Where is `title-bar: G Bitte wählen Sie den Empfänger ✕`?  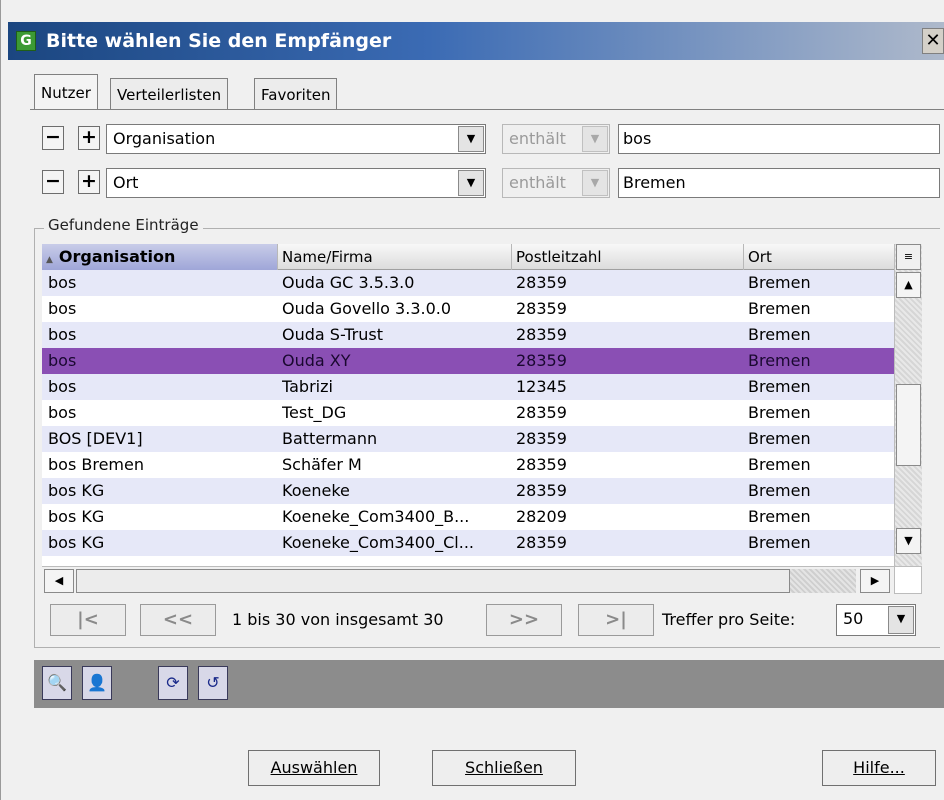 title-bar: G Bitte wählen Sie den Empfänger ✕ is located at coordinates (476, 41).